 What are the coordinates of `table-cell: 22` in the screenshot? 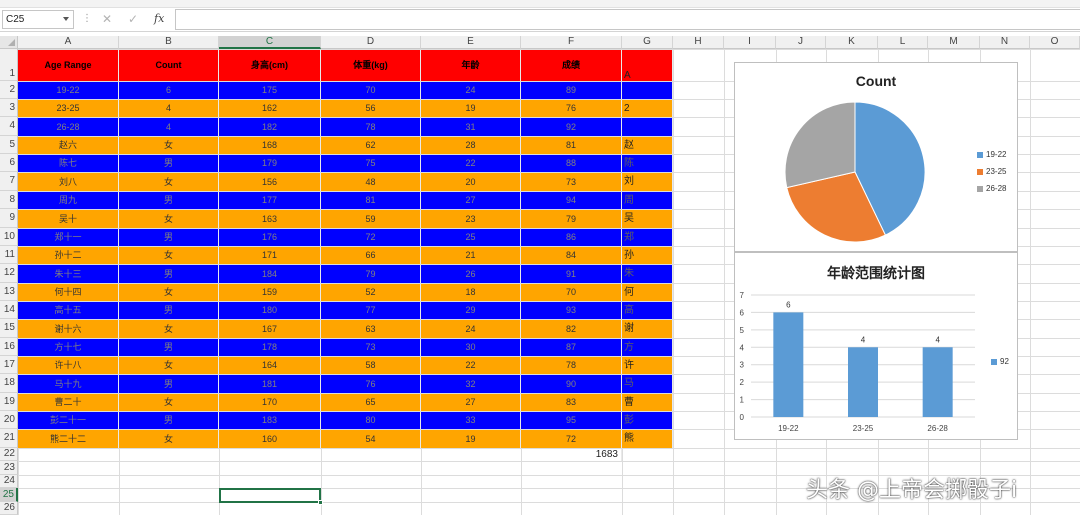 It's located at (471, 163).